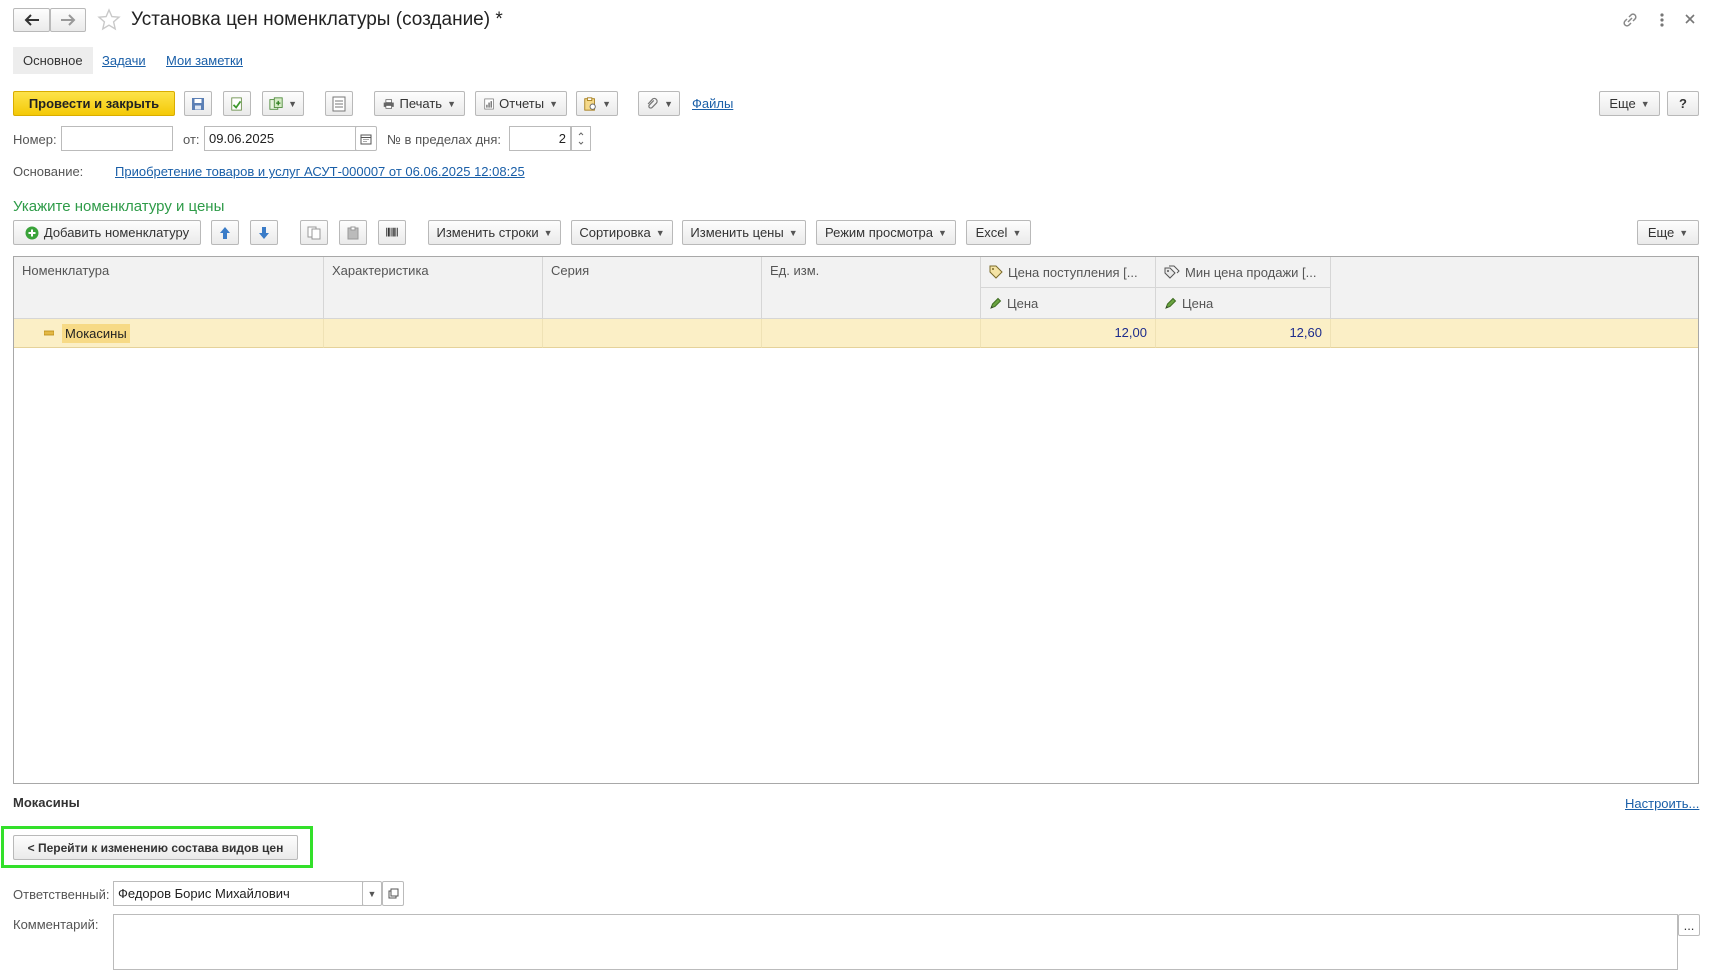 The height and width of the screenshot is (974, 1709). Describe the element at coordinates (1514, 333) in the screenshot. I see `cell-filler` at that location.